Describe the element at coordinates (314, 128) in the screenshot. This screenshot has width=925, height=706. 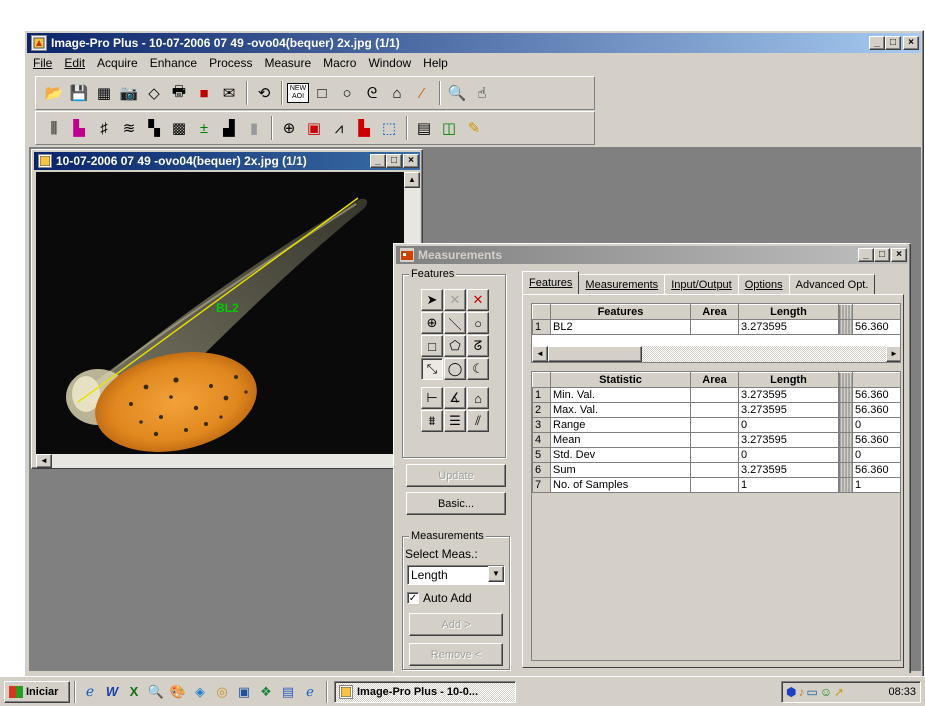
I see `overlay-icon: ▣` at that location.